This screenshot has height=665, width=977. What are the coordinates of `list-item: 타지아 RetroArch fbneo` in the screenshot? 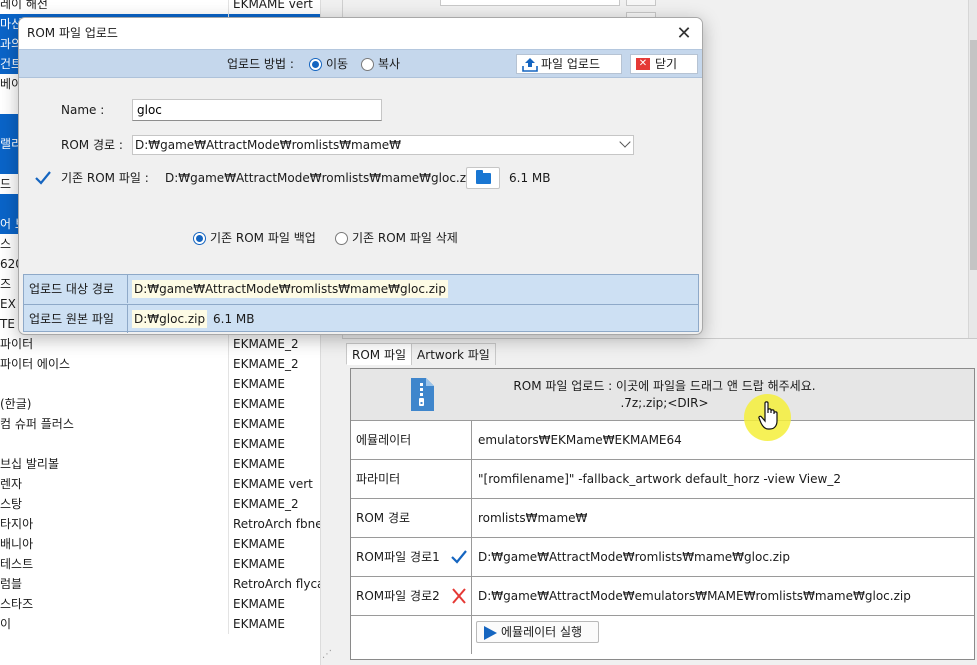 It's located at (160, 524).